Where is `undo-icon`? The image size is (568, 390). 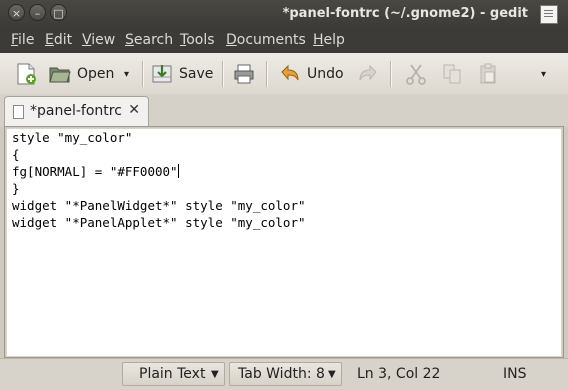
undo-icon is located at coordinates (290, 74).